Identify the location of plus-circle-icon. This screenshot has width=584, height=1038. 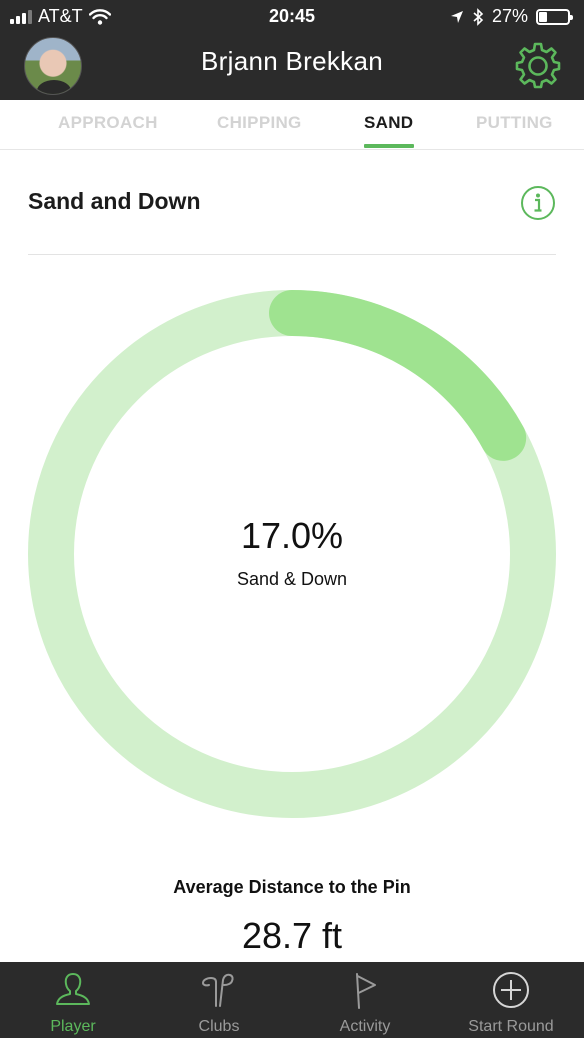
(511, 990).